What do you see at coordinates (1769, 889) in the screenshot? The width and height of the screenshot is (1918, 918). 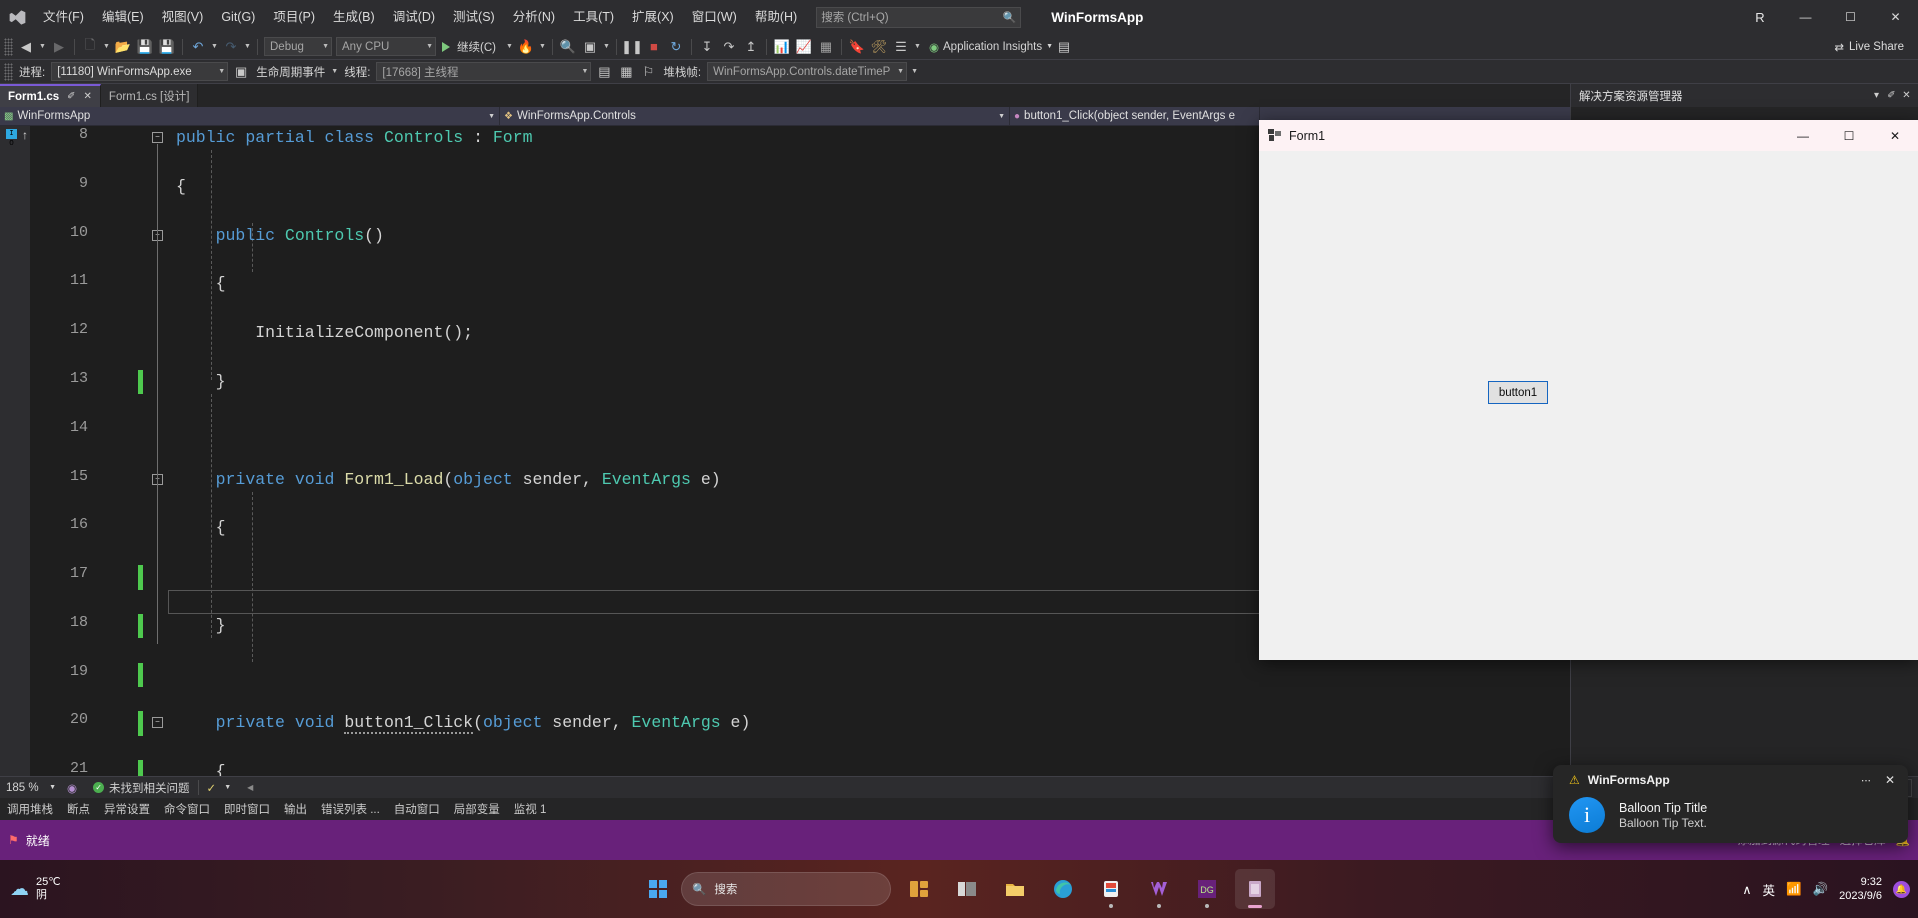 I see `ime-language-indicator: 英` at bounding box center [1769, 889].